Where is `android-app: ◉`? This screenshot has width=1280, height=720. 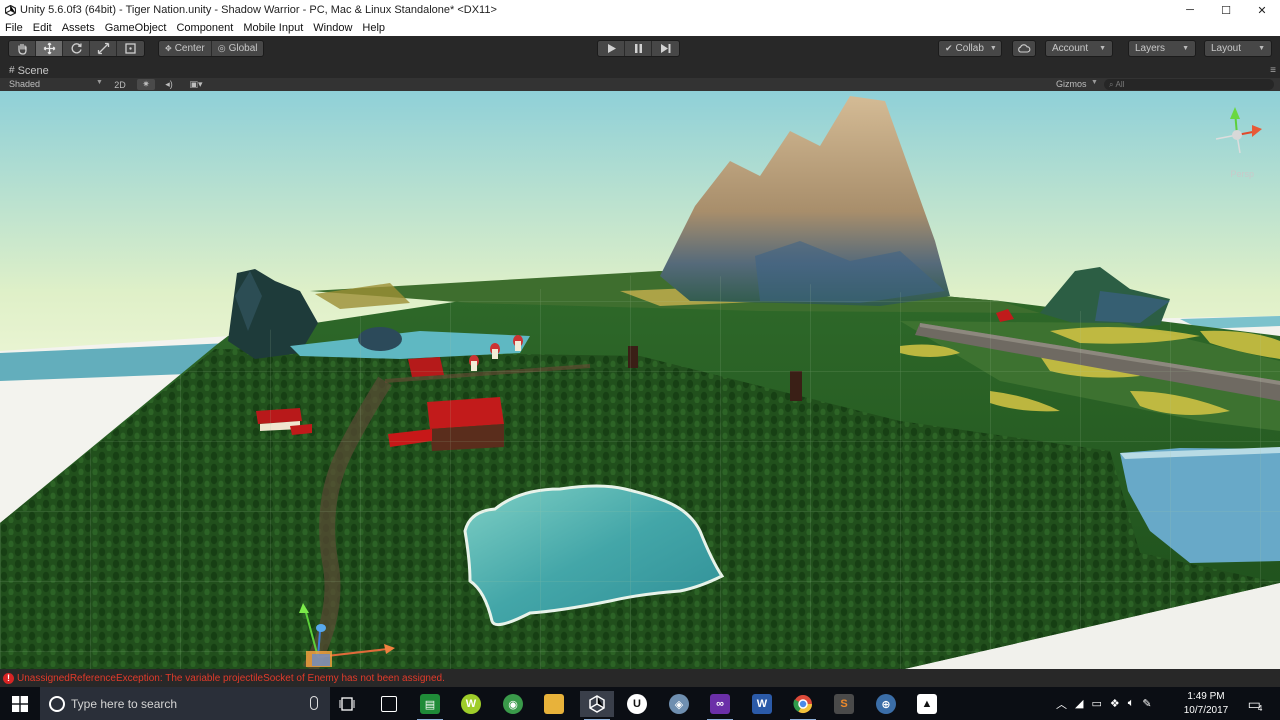 android-app: ◉ is located at coordinates (513, 704).